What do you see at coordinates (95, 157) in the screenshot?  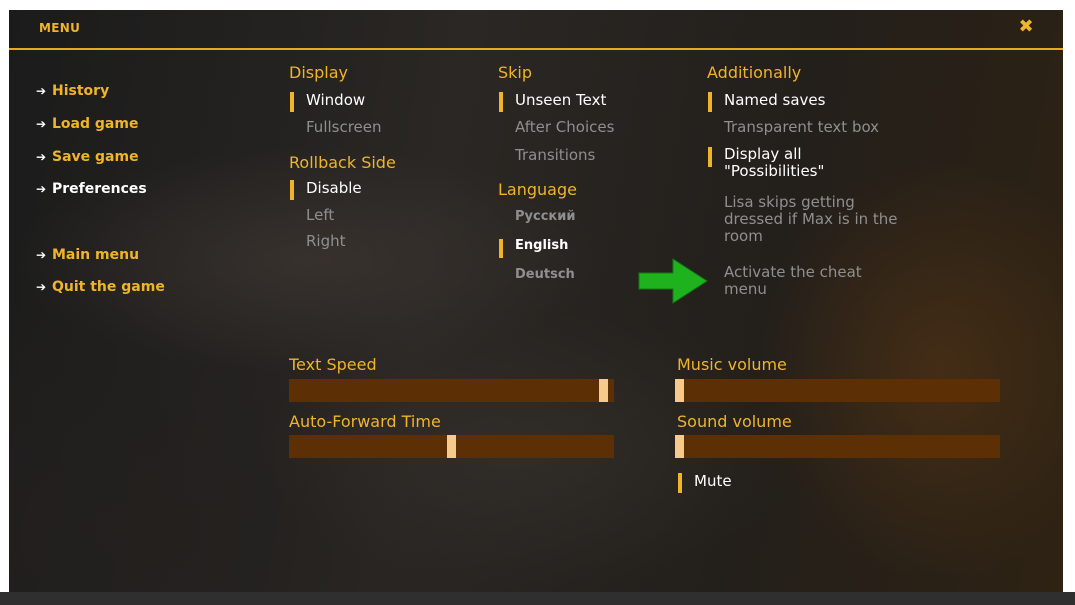 I see `nav-item-label: Save game` at bounding box center [95, 157].